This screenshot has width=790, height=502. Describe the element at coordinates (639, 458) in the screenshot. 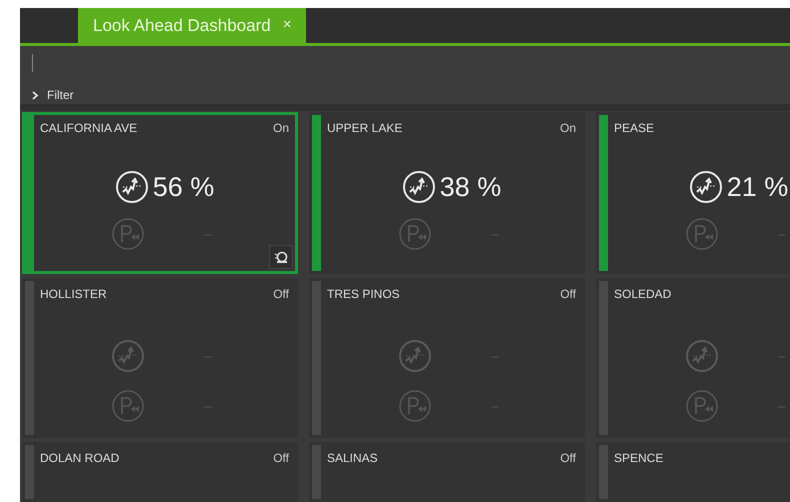

I see `station-name: SPENCE` at that location.